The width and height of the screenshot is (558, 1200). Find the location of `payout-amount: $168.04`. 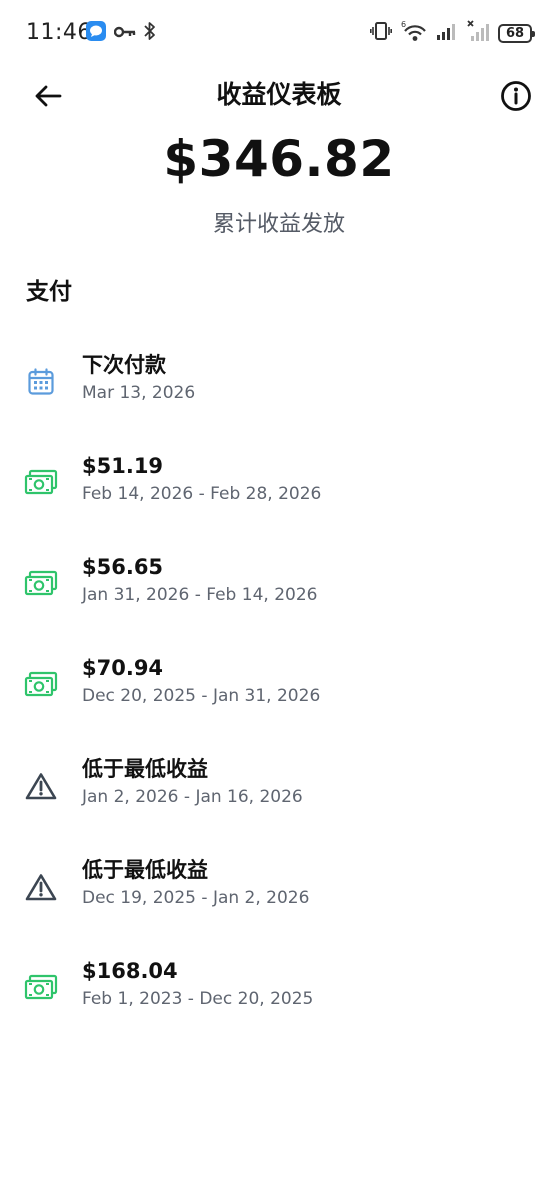

payout-amount: $168.04 is located at coordinates (130, 971).